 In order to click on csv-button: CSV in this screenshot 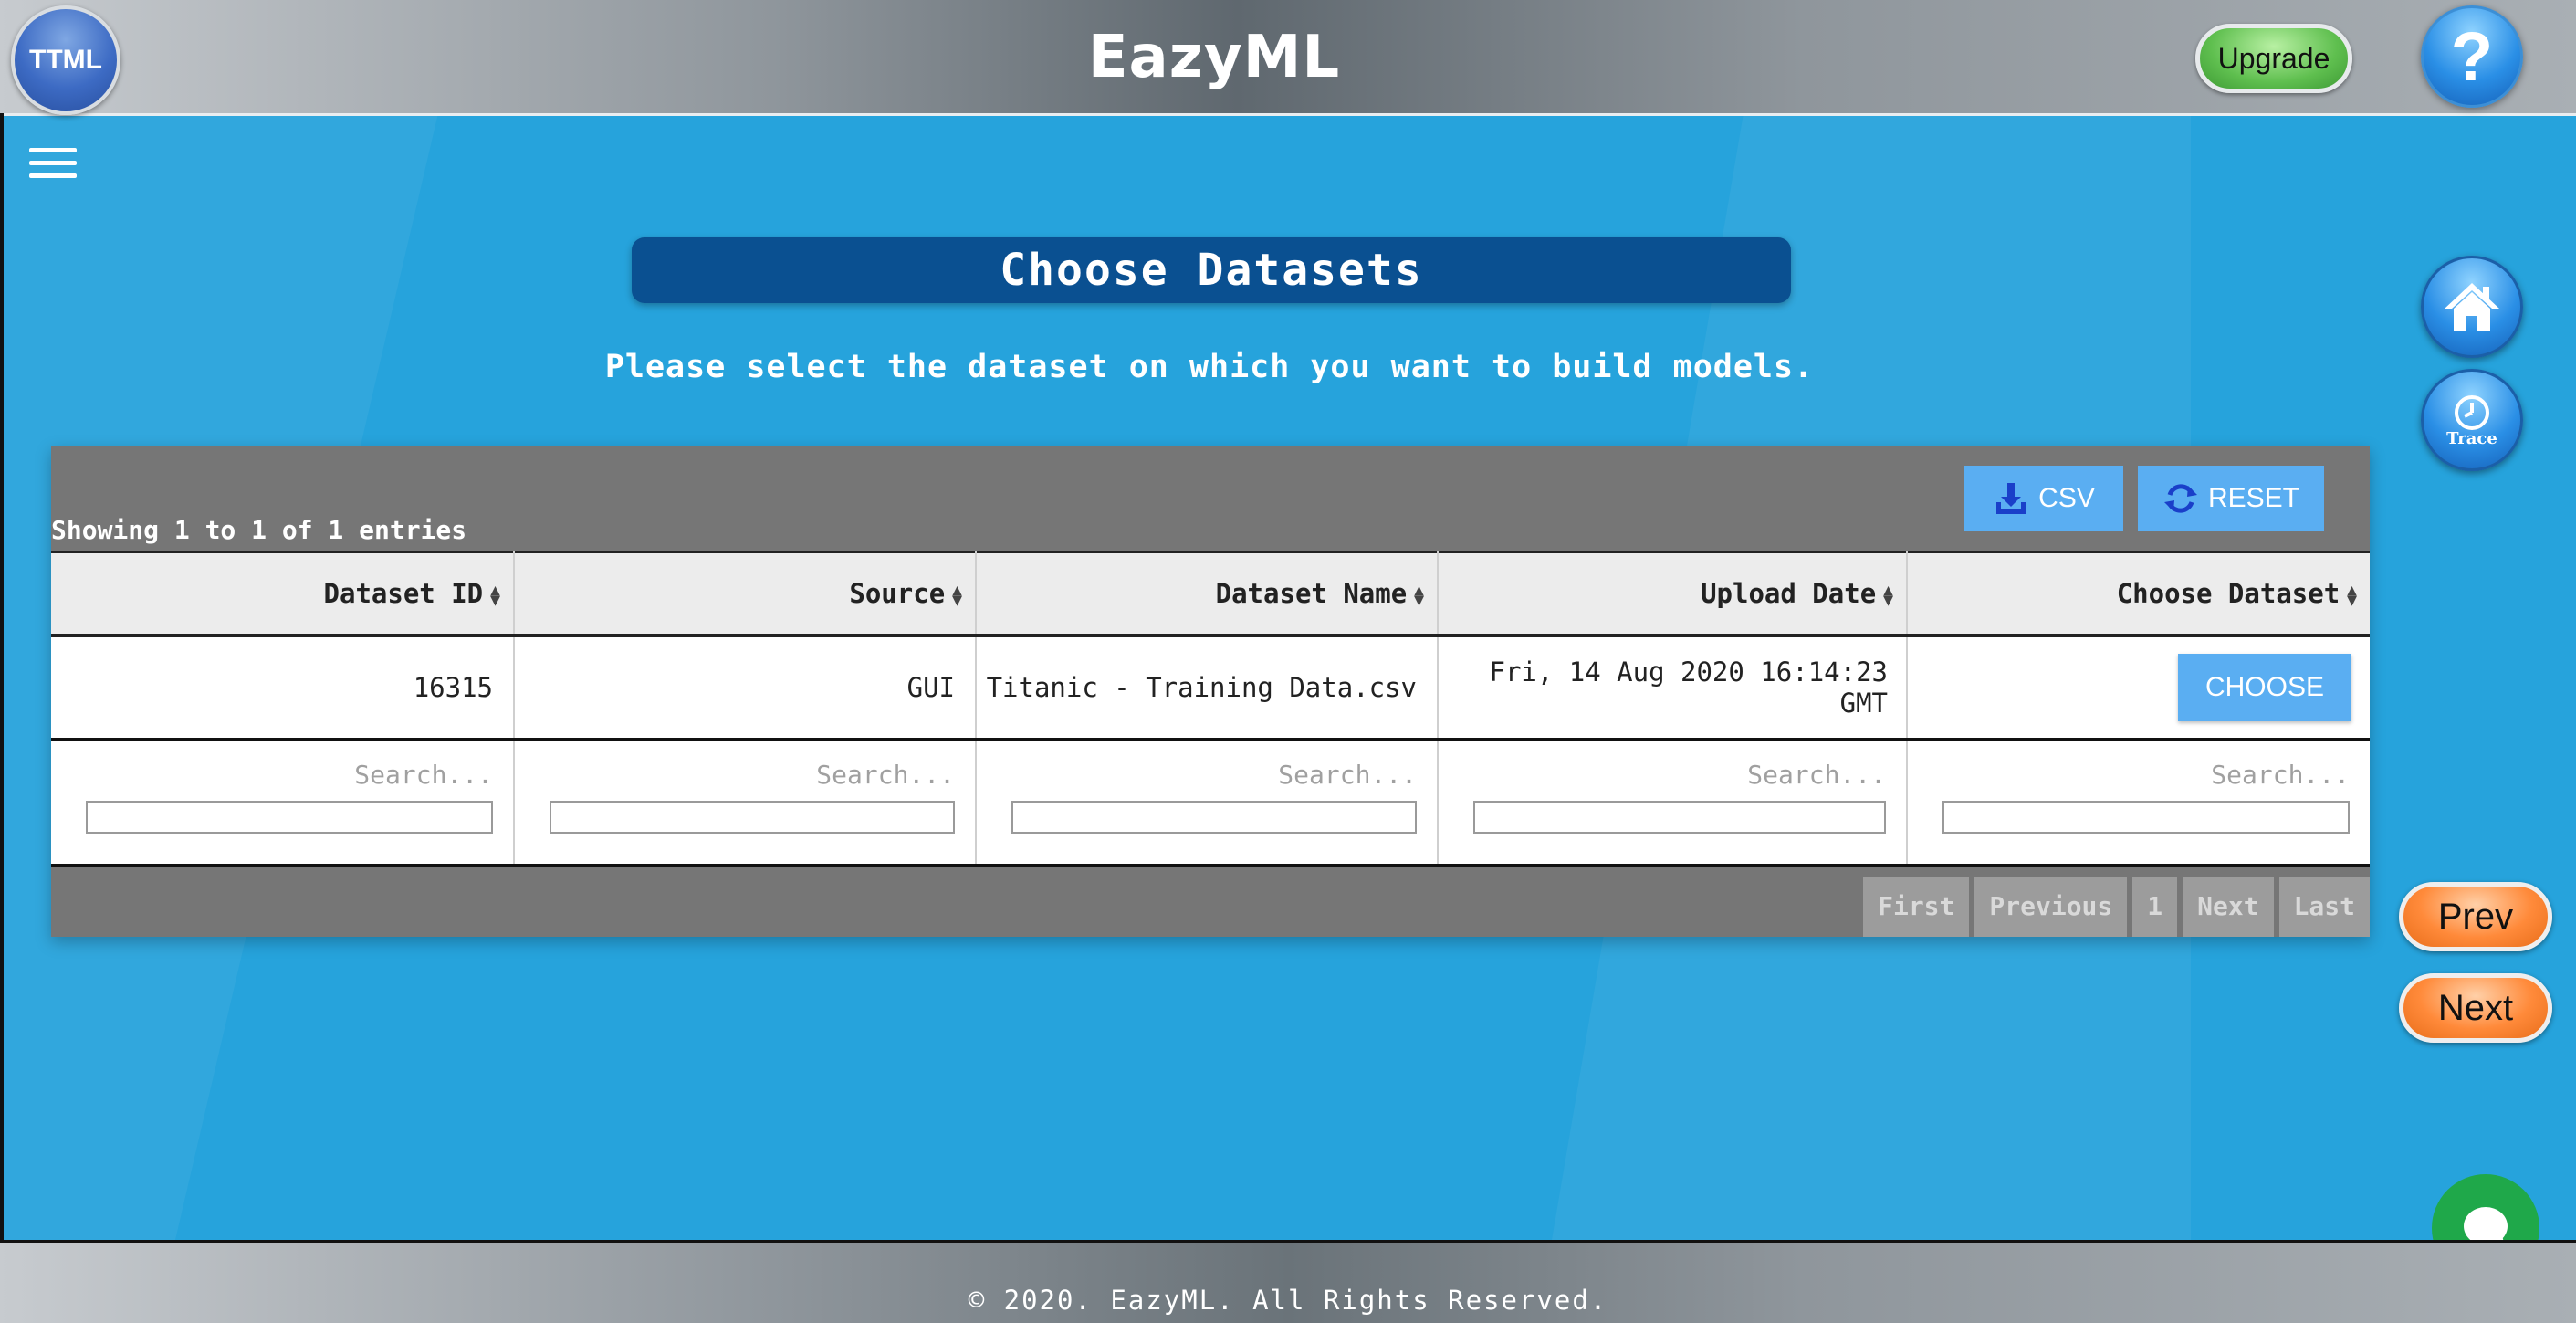, I will do `click(2044, 498)`.